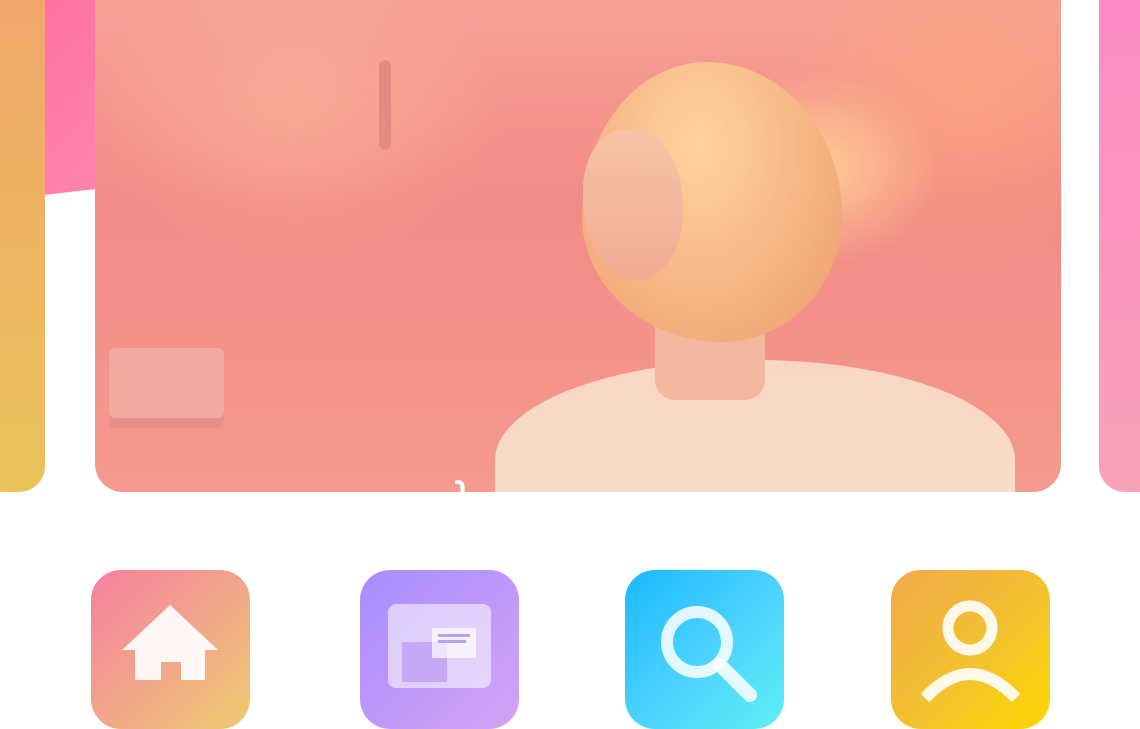 This screenshot has width=1140, height=729. I want to click on home-button, so click(170, 649).